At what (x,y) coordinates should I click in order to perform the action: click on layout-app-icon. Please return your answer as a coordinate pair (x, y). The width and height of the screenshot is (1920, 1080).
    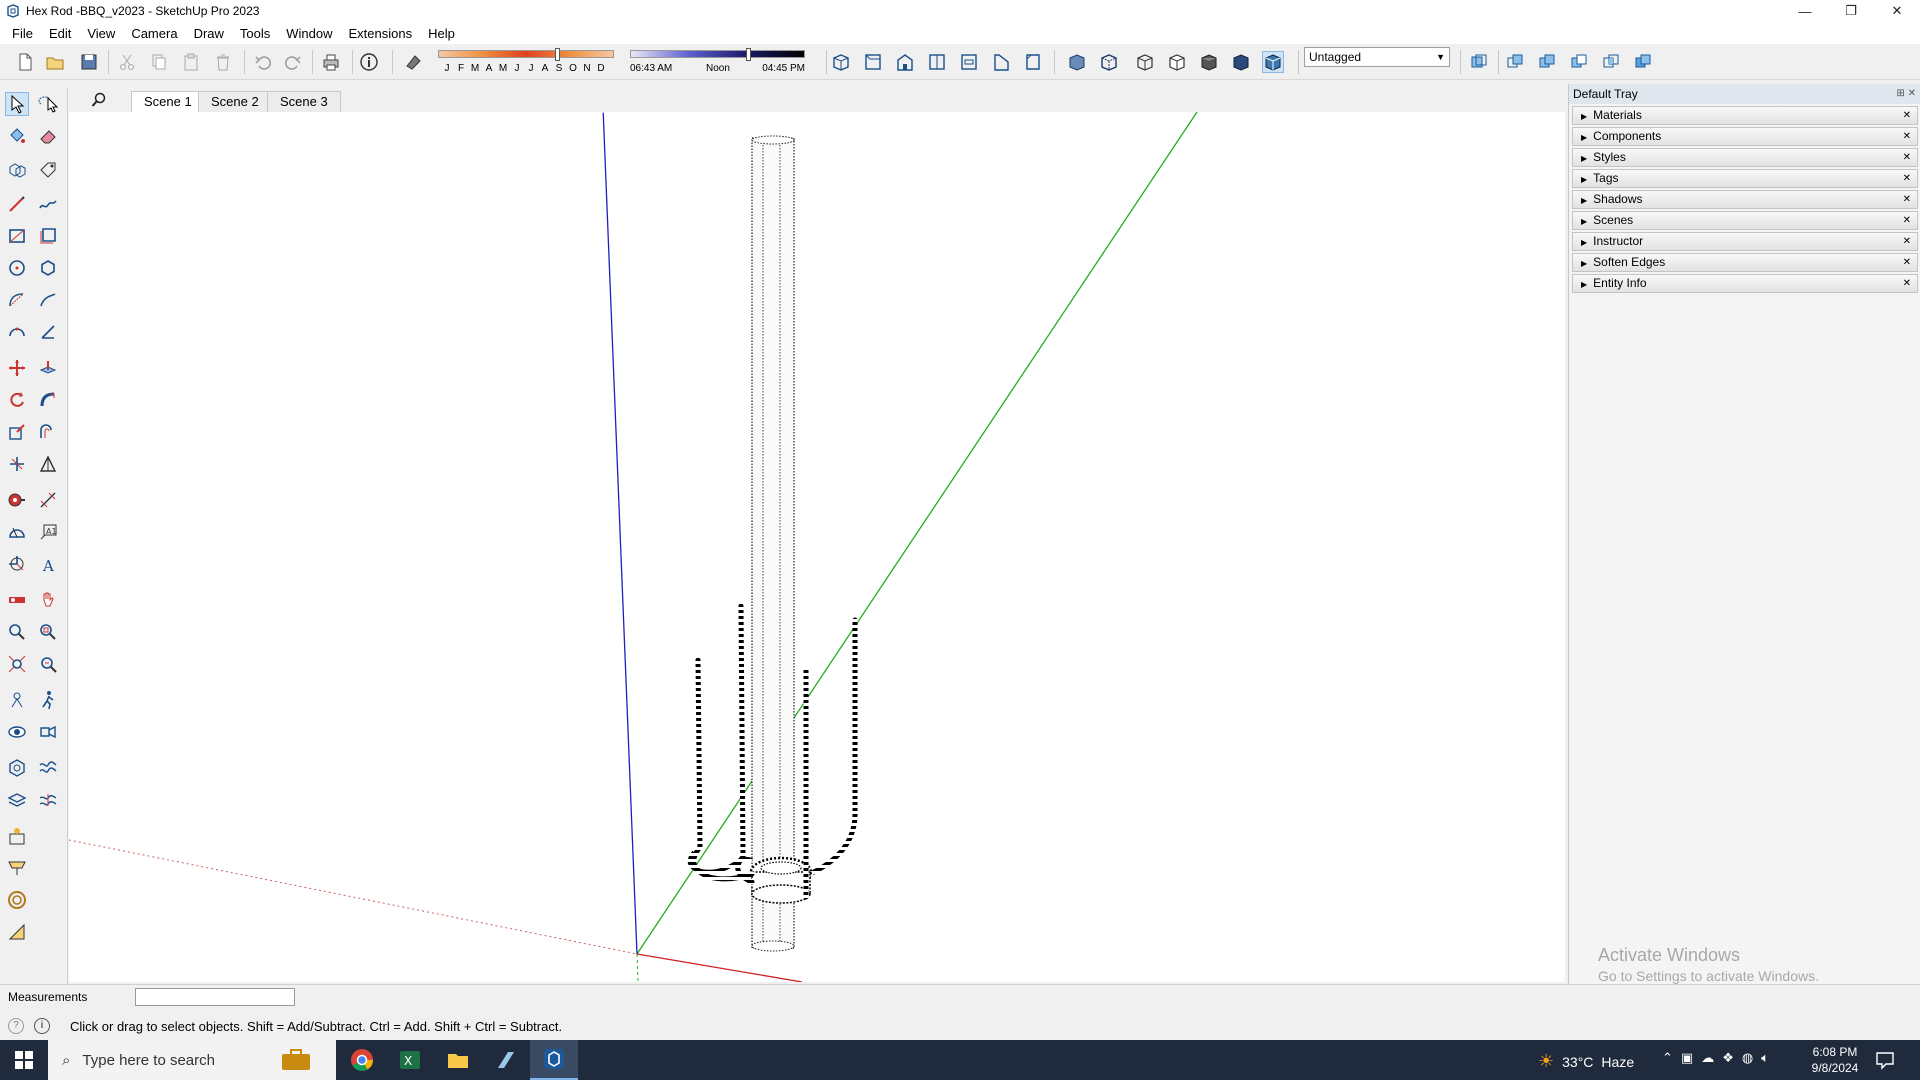
    Looking at the image, I should click on (506, 1060).